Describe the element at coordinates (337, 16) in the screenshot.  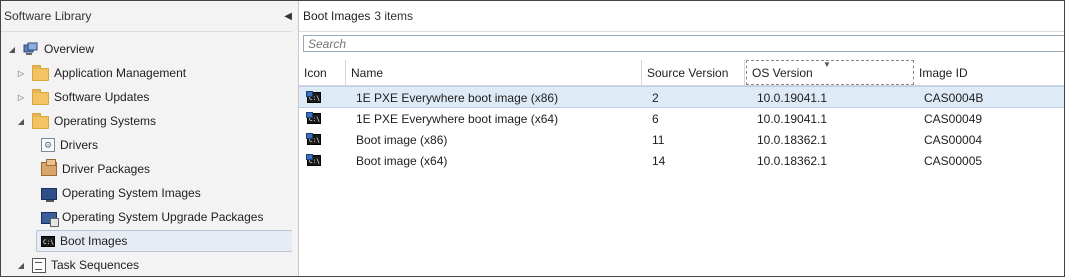
I see `content-title: Boot Images` at that location.